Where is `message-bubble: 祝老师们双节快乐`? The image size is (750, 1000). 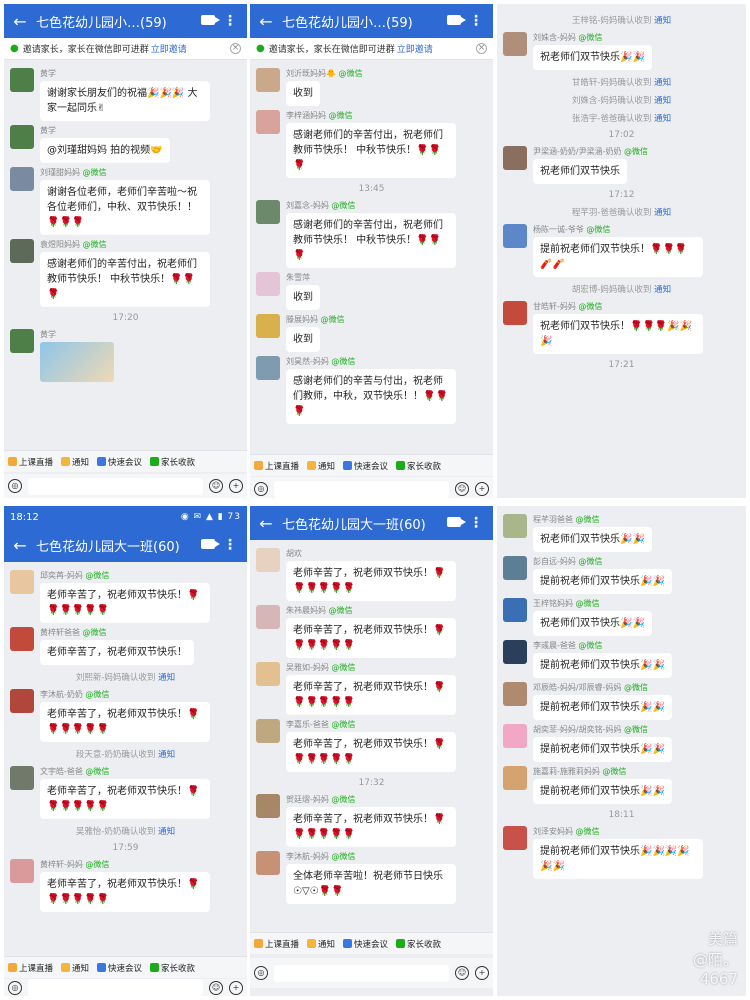
message-bubble: 祝老师们双节快乐 is located at coordinates (580, 171).